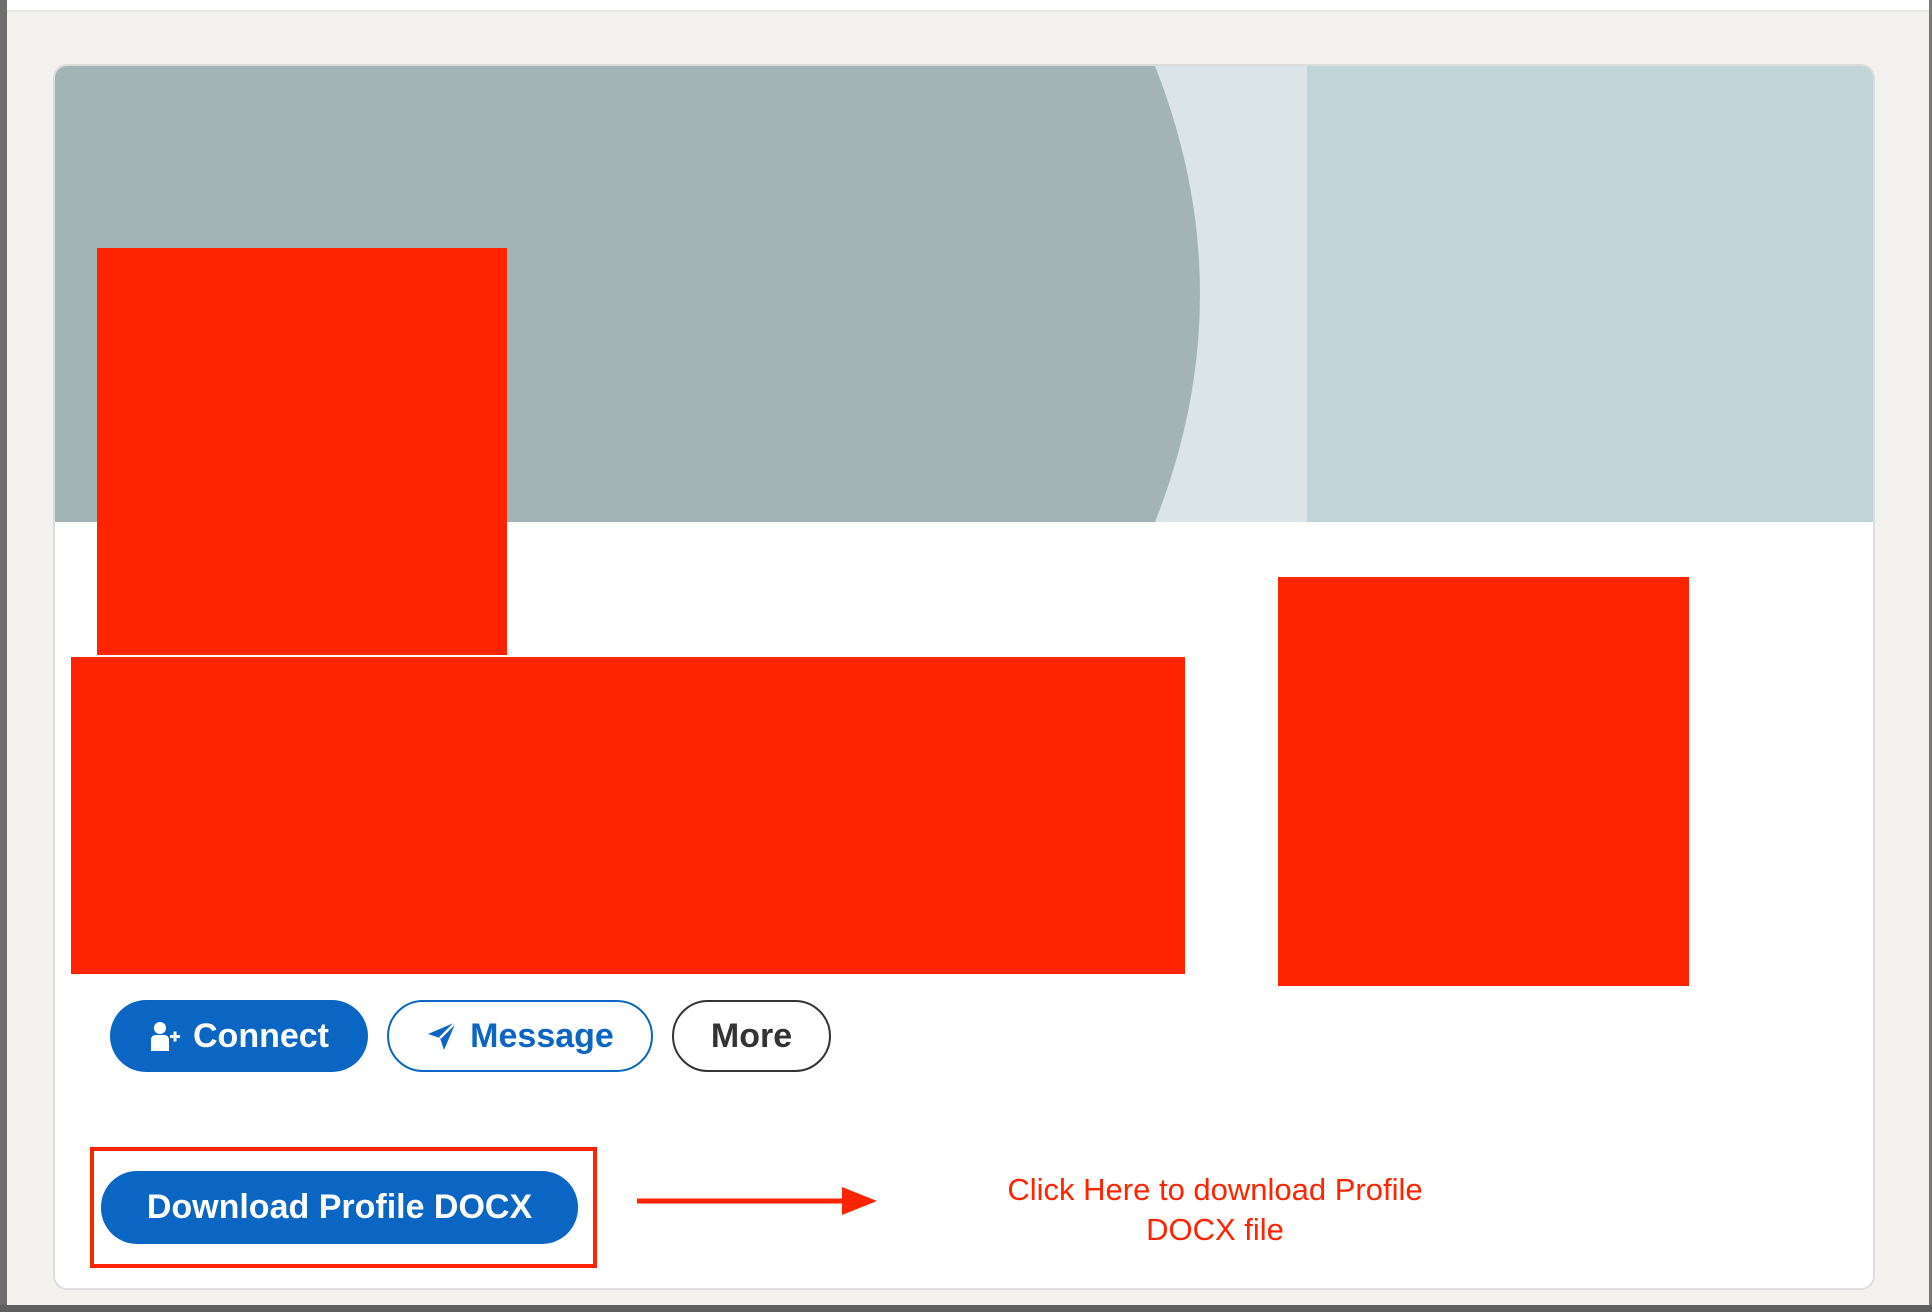 The image size is (1932, 1312). What do you see at coordinates (165, 1036) in the screenshot?
I see `person-add-icon` at bounding box center [165, 1036].